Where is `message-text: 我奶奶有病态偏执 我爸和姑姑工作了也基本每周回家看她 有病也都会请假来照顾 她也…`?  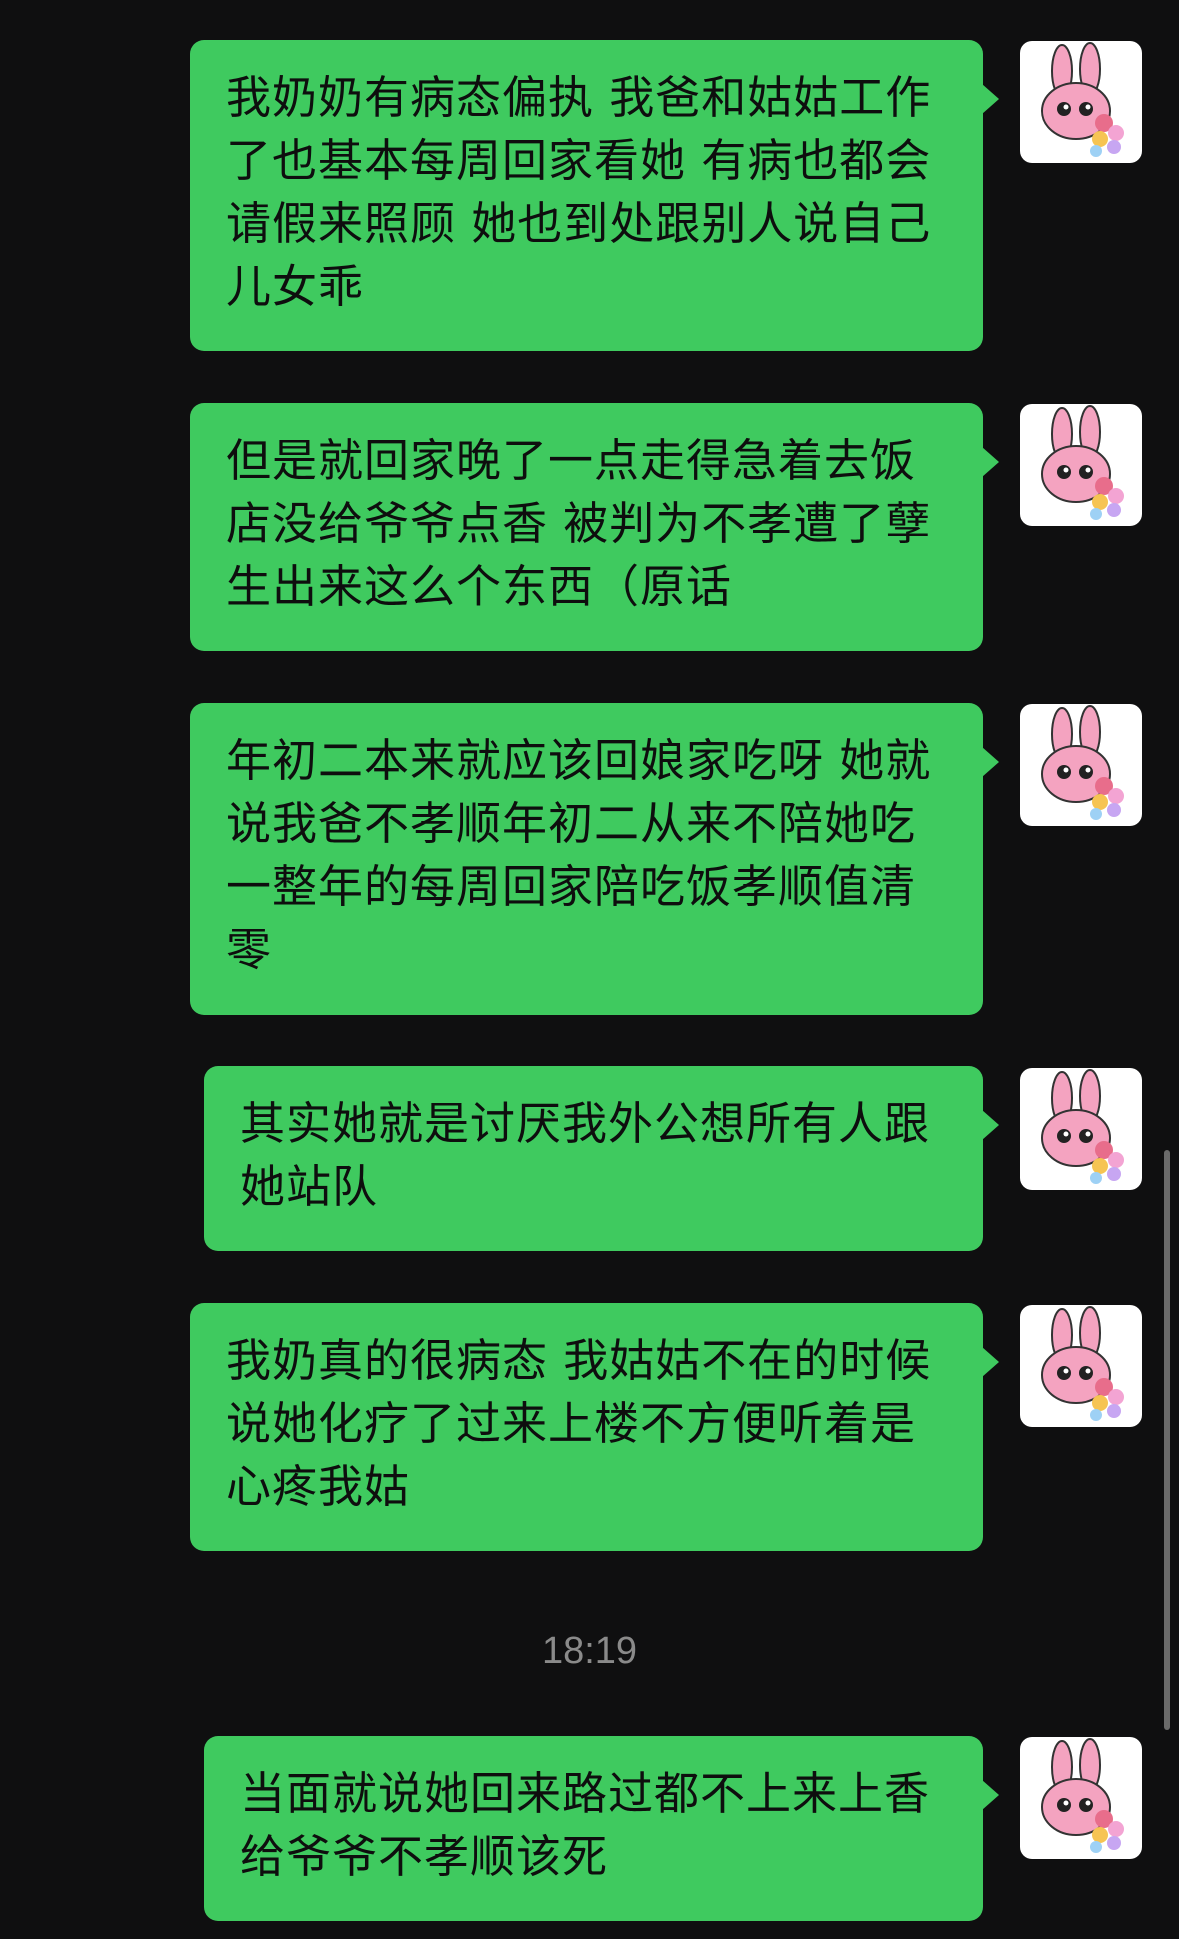
message-text: 我奶奶有病态偏执 我爸和姑姑工作了也基本每周回家看她 有病也都会请假来照顾 她也… is located at coordinates (579, 192).